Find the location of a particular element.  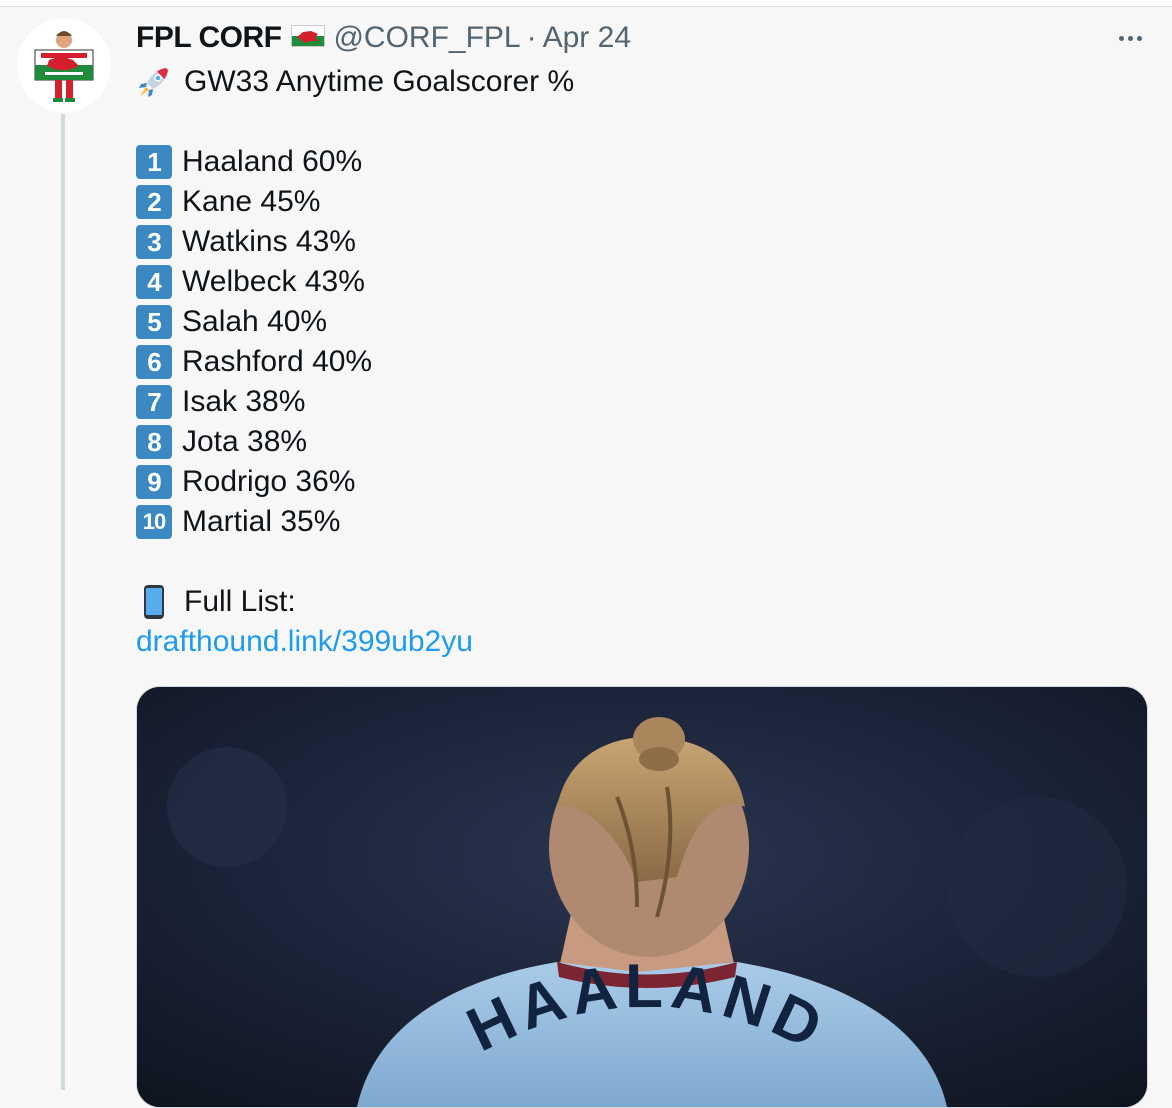

keycap-2-icon: 2 is located at coordinates (154, 202).